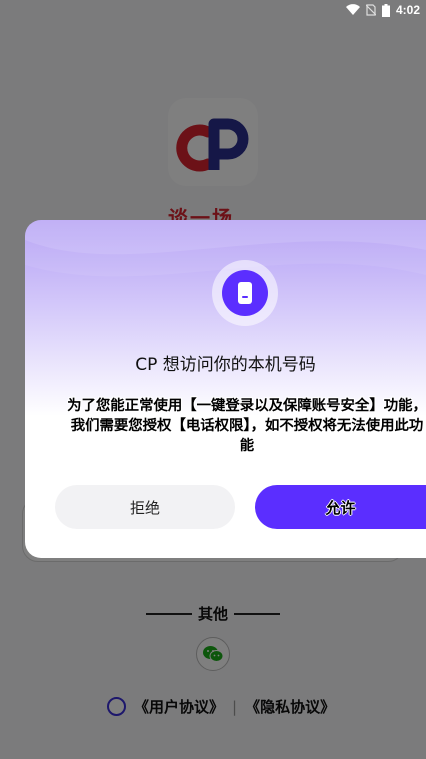 This screenshot has height=759, width=426. I want to click on wifi-icon, so click(352, 10).